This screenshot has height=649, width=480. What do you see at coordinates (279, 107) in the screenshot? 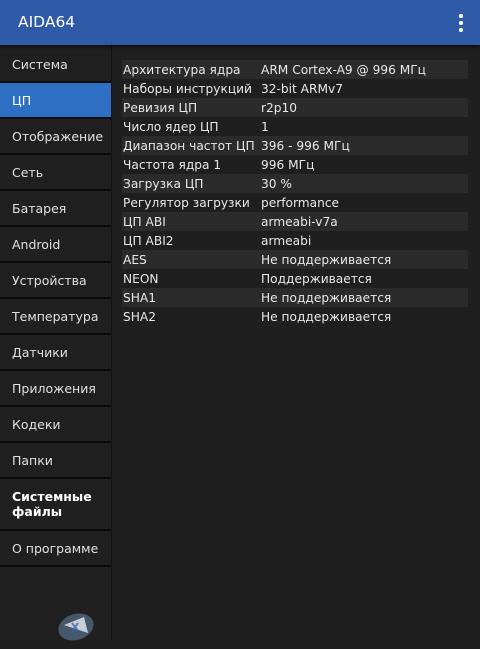
I see `row-value: r2p10` at bounding box center [279, 107].